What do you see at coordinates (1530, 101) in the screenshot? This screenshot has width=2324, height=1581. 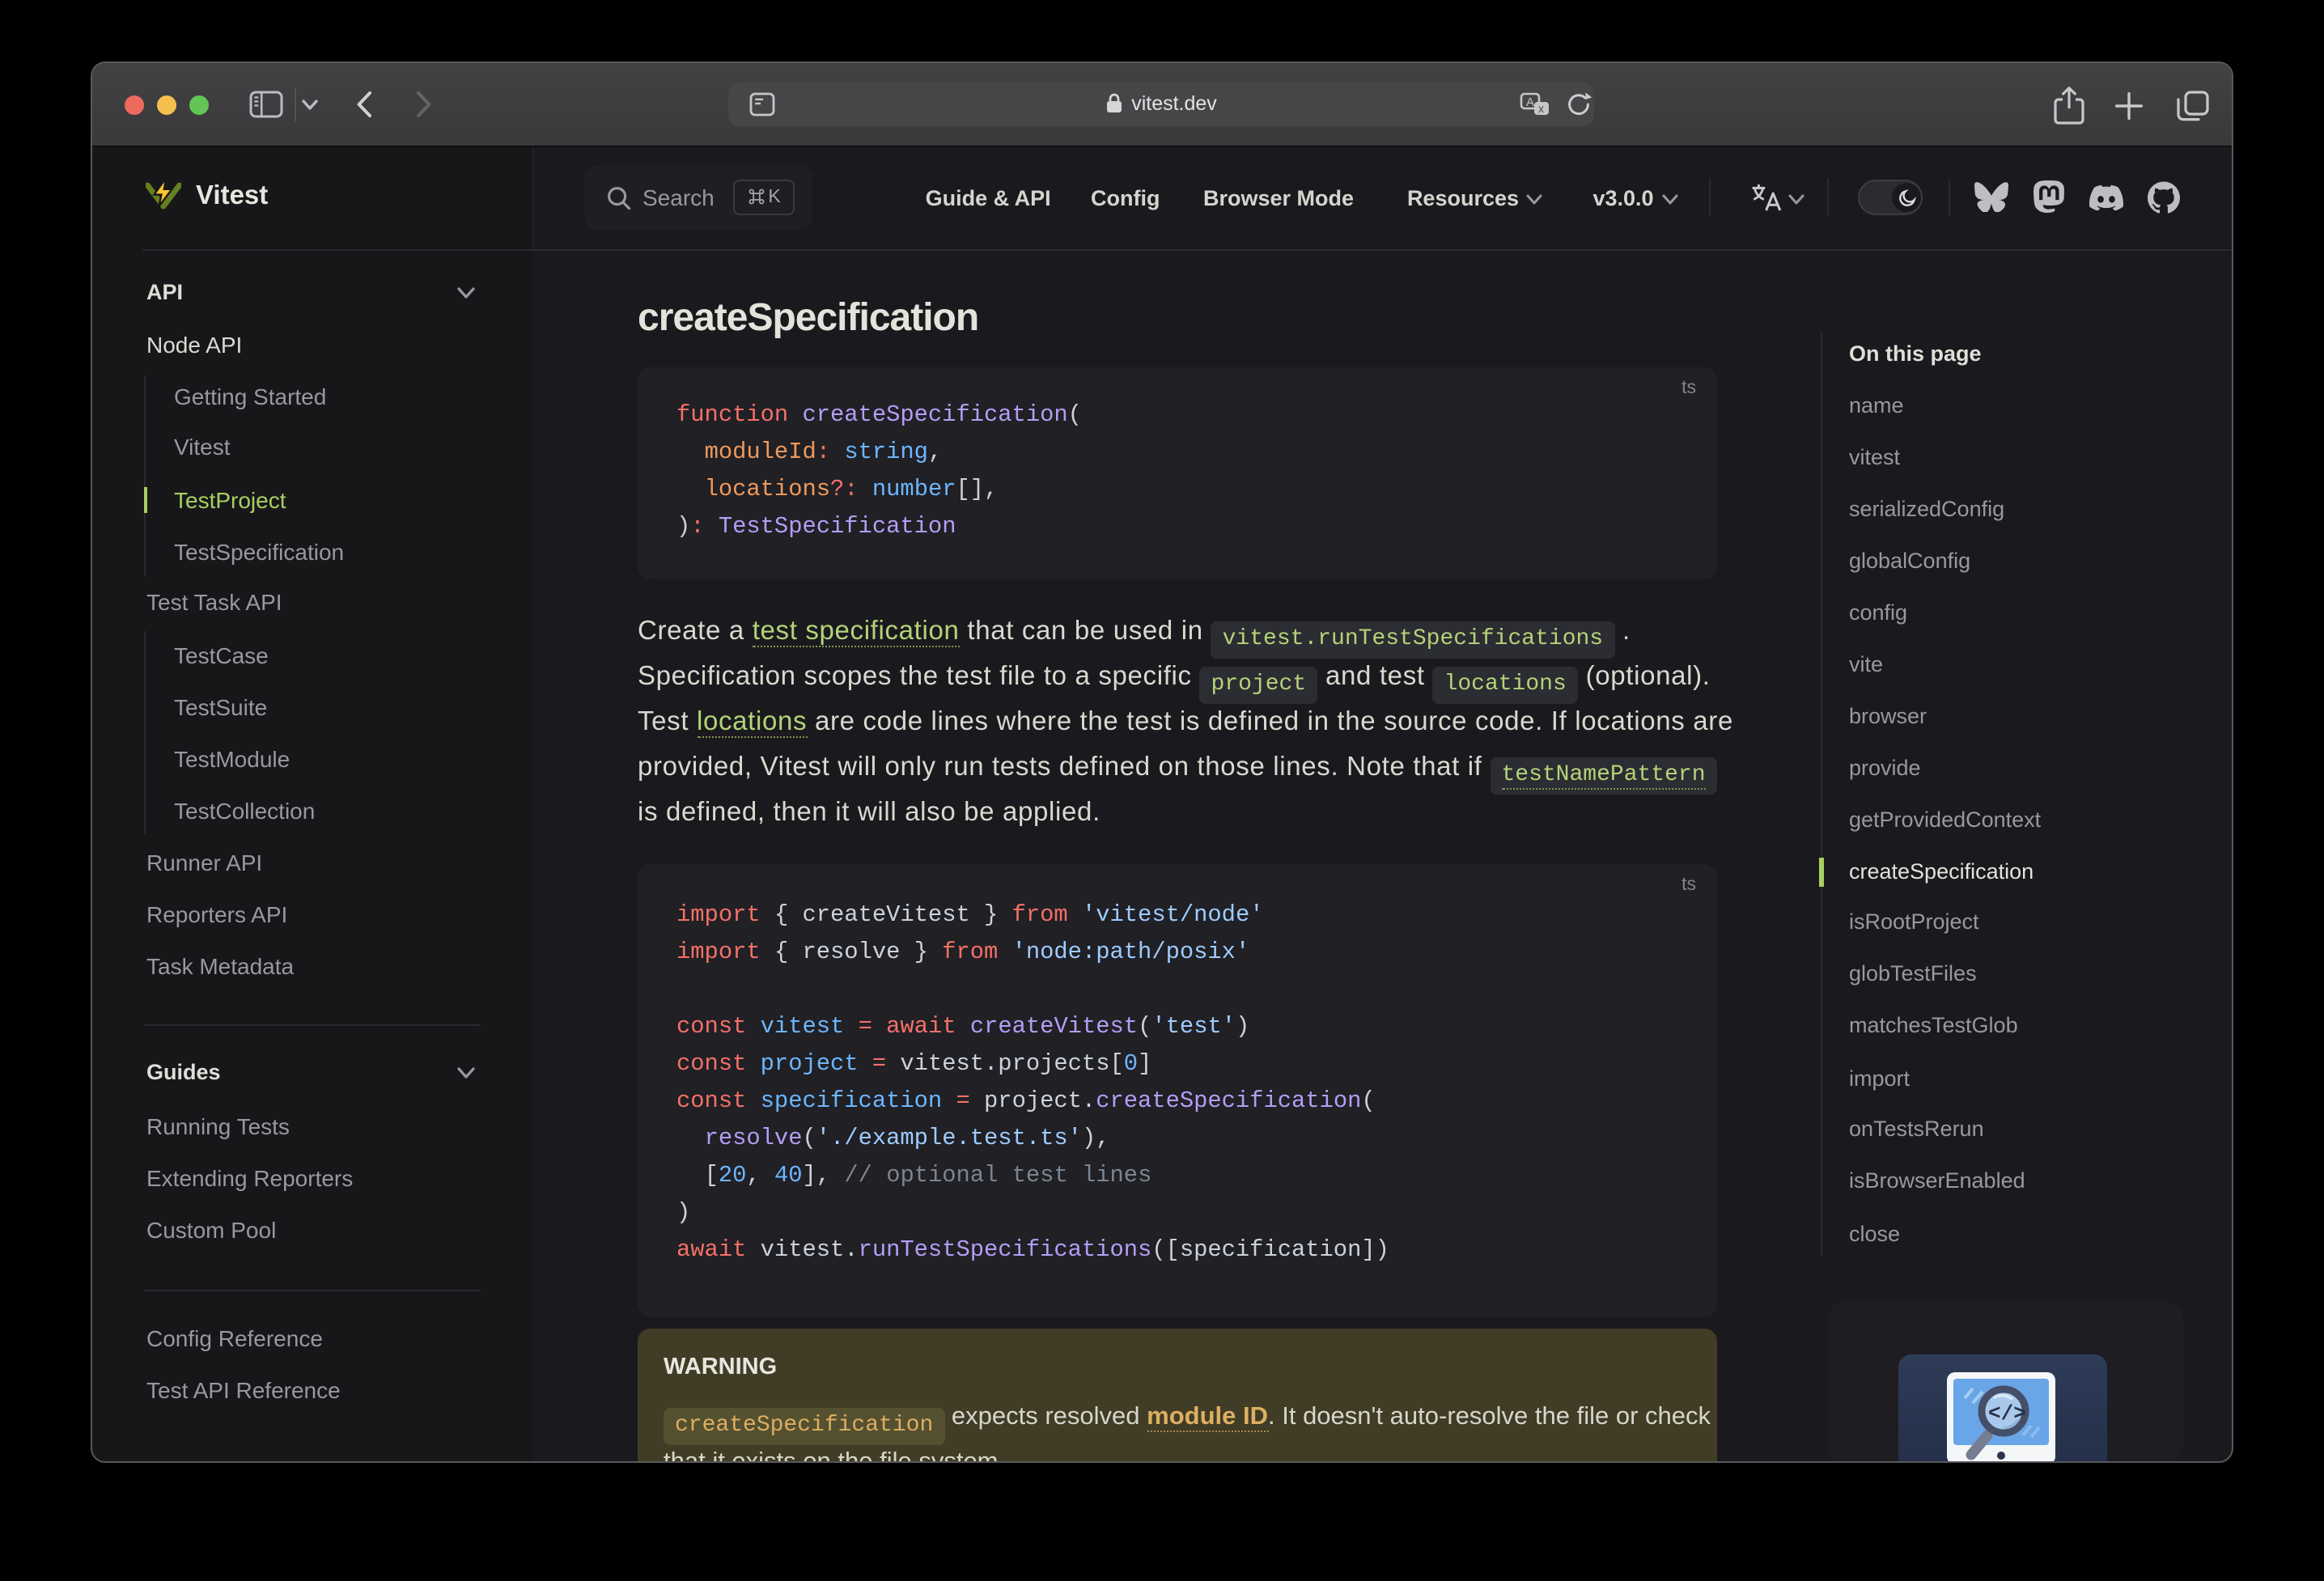 I see `svg-text: A` at bounding box center [1530, 101].